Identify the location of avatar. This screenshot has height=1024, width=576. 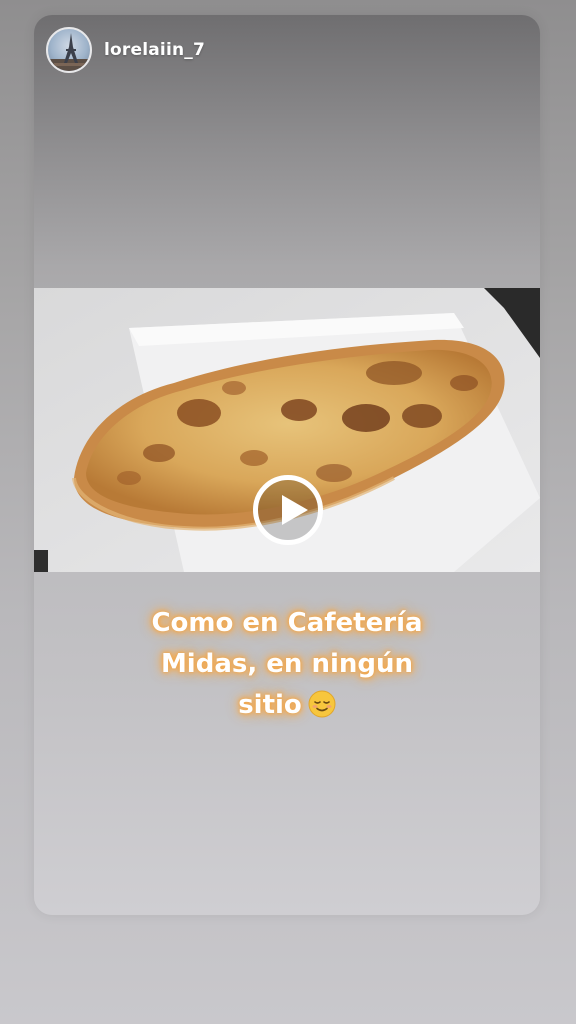
(69, 50).